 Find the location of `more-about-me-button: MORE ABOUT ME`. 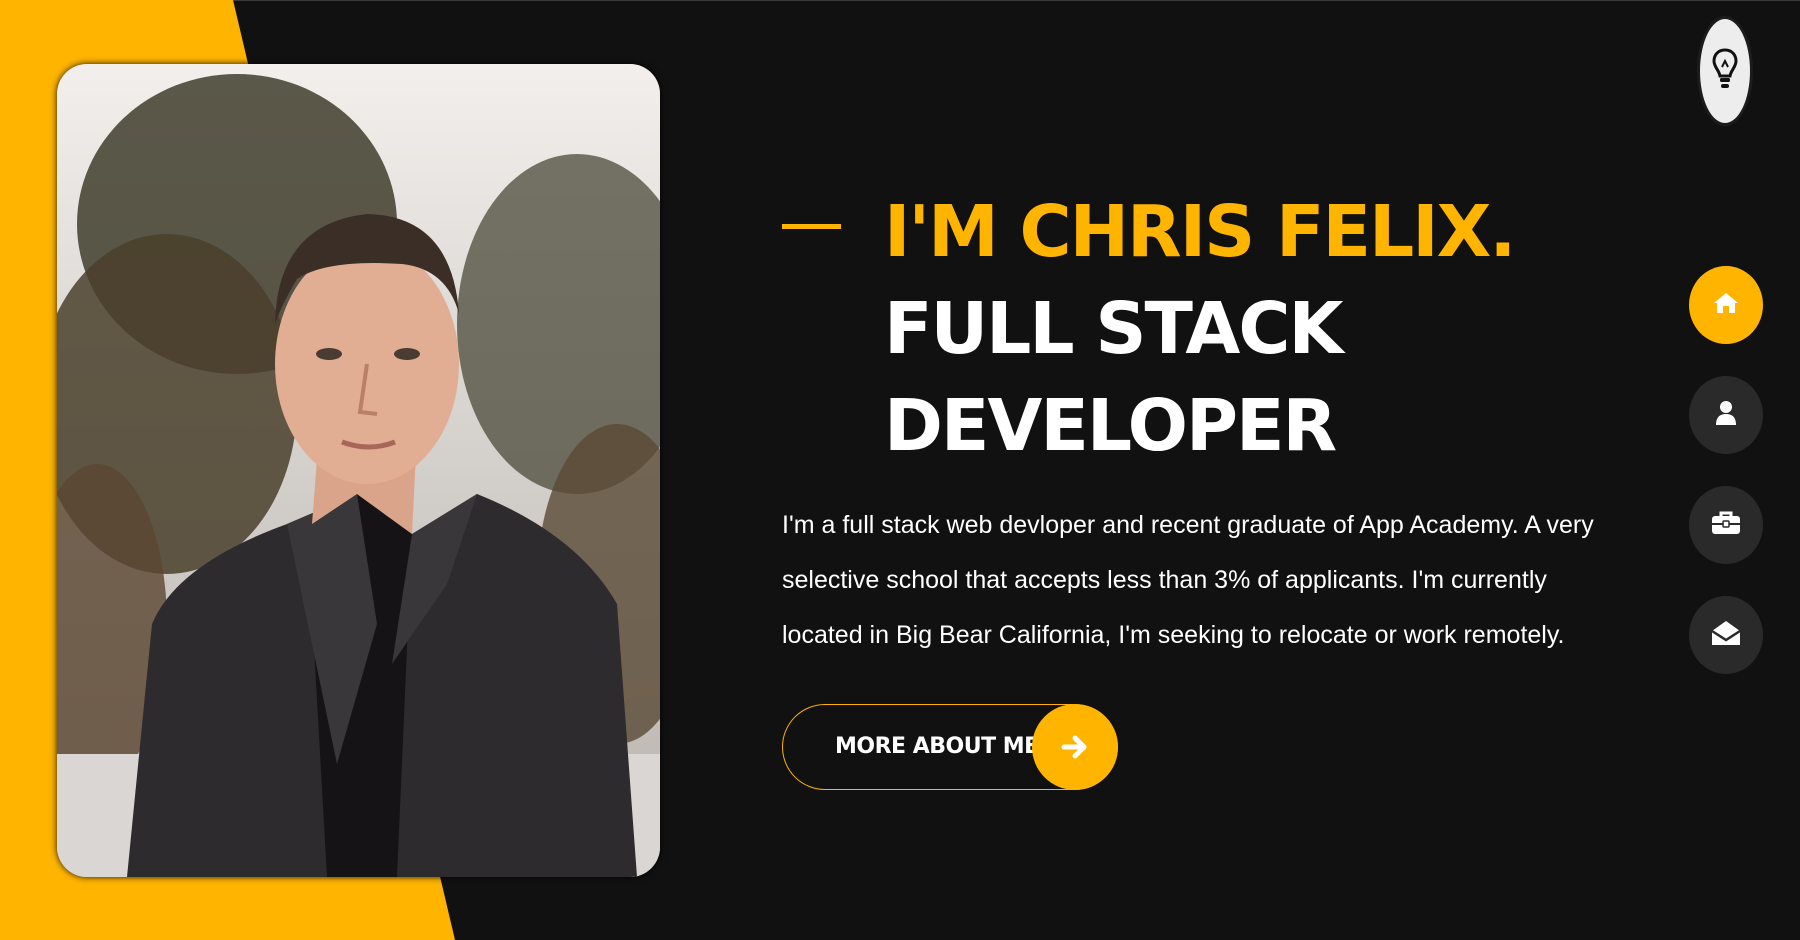

more-about-me-button: MORE ABOUT ME is located at coordinates (950, 747).